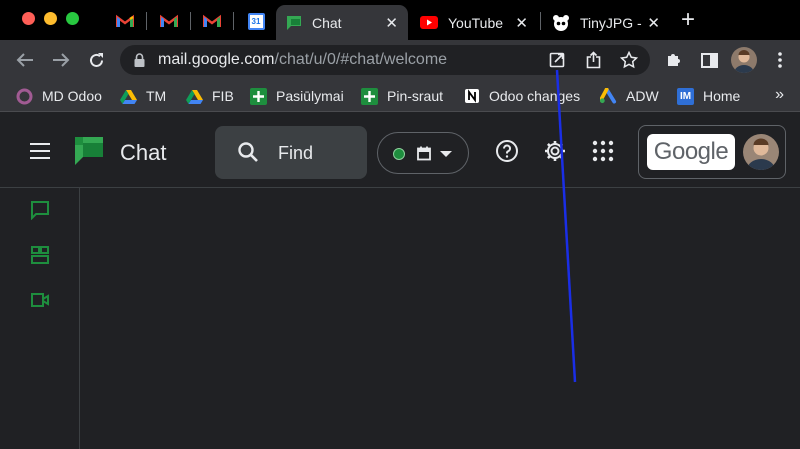 This screenshot has height=449, width=800. Describe the element at coordinates (210, 96) in the screenshot. I see `bookmark-fib: FIB` at that location.